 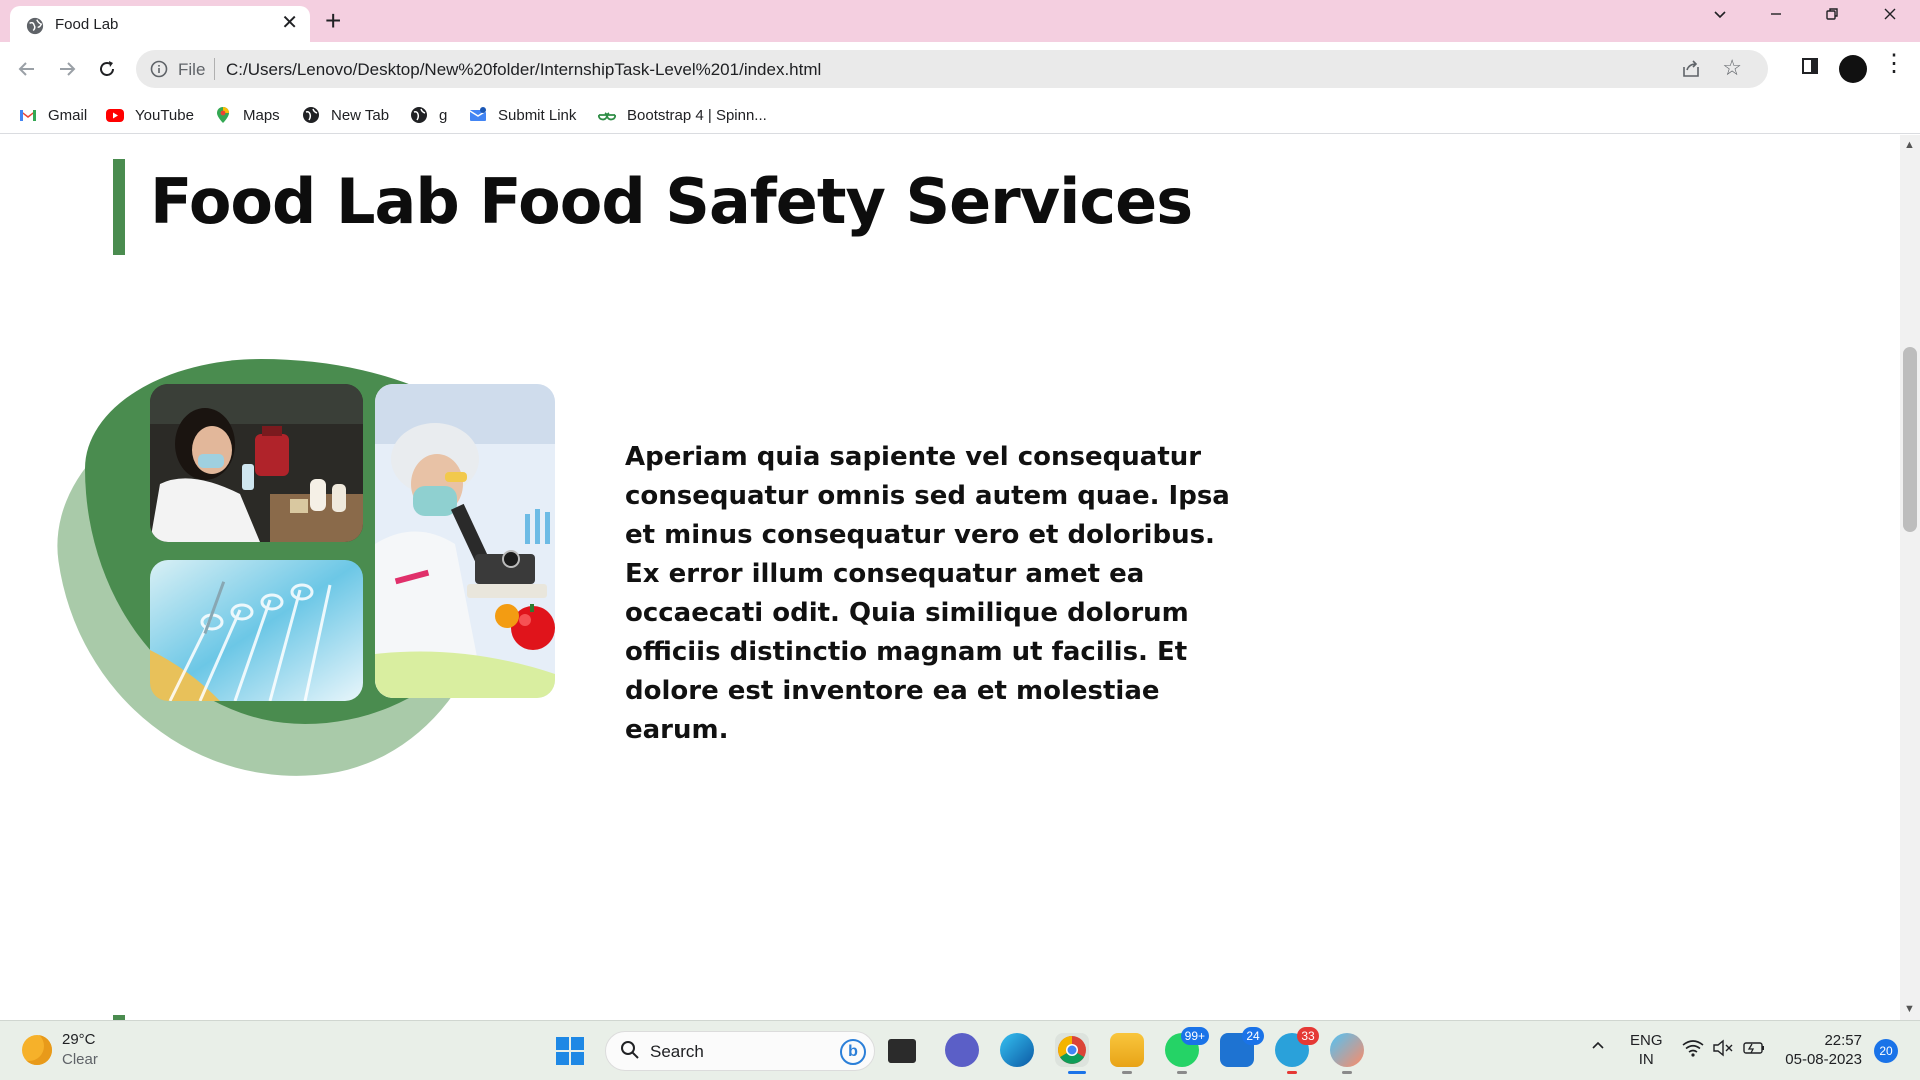 I want to click on explorer-running-indicator, so click(x=1127, y=1072).